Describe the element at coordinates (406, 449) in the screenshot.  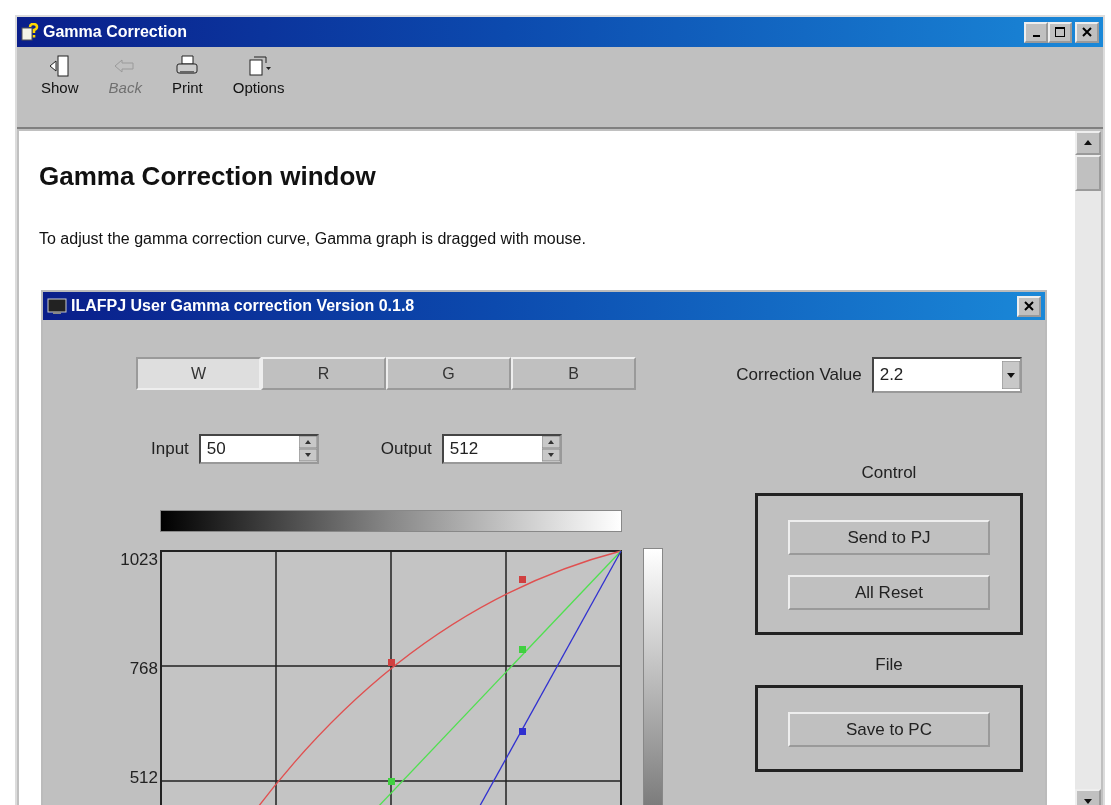
I see `output-label: Output` at that location.